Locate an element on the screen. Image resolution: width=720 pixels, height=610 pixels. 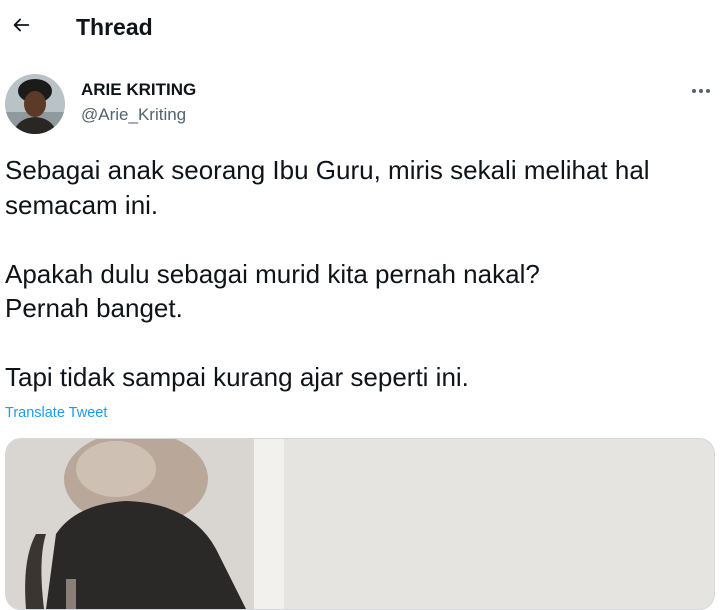
more-horizontal-icon is located at coordinates (701, 90).